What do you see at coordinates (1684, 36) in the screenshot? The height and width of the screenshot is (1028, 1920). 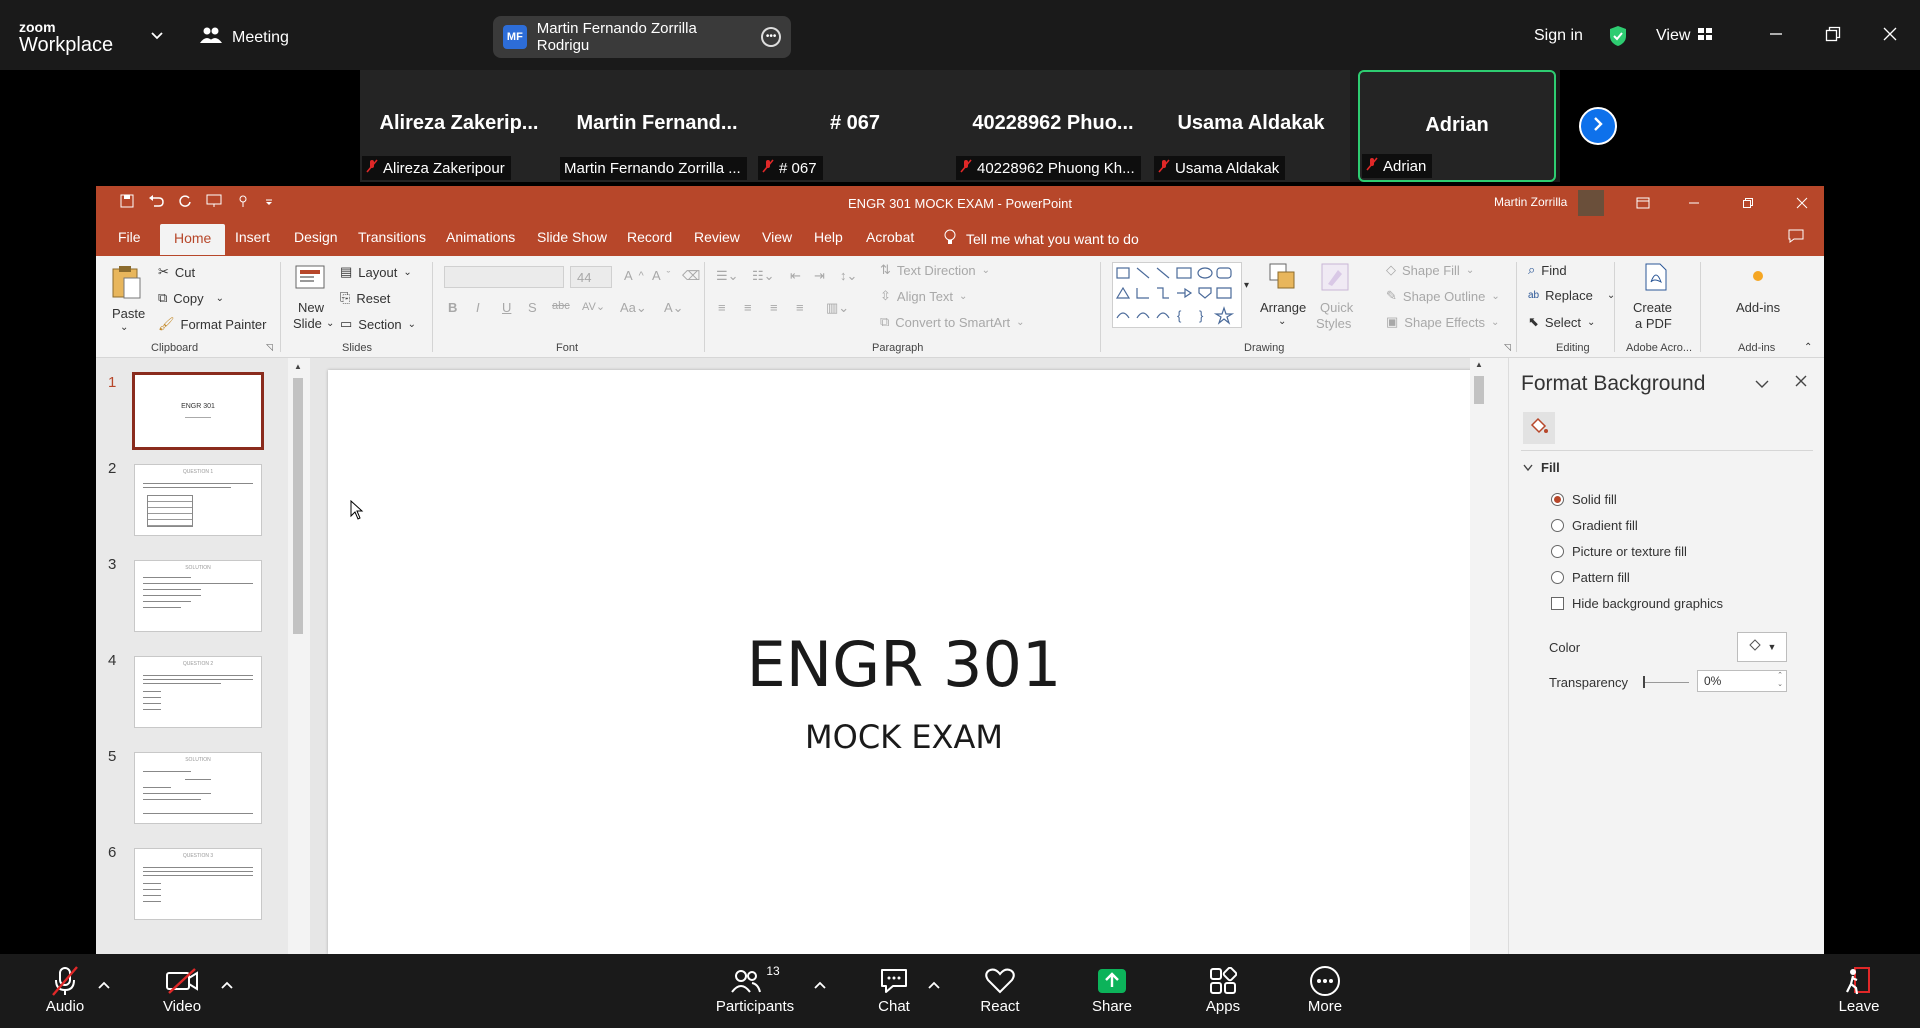 I see `view-button: View` at bounding box center [1684, 36].